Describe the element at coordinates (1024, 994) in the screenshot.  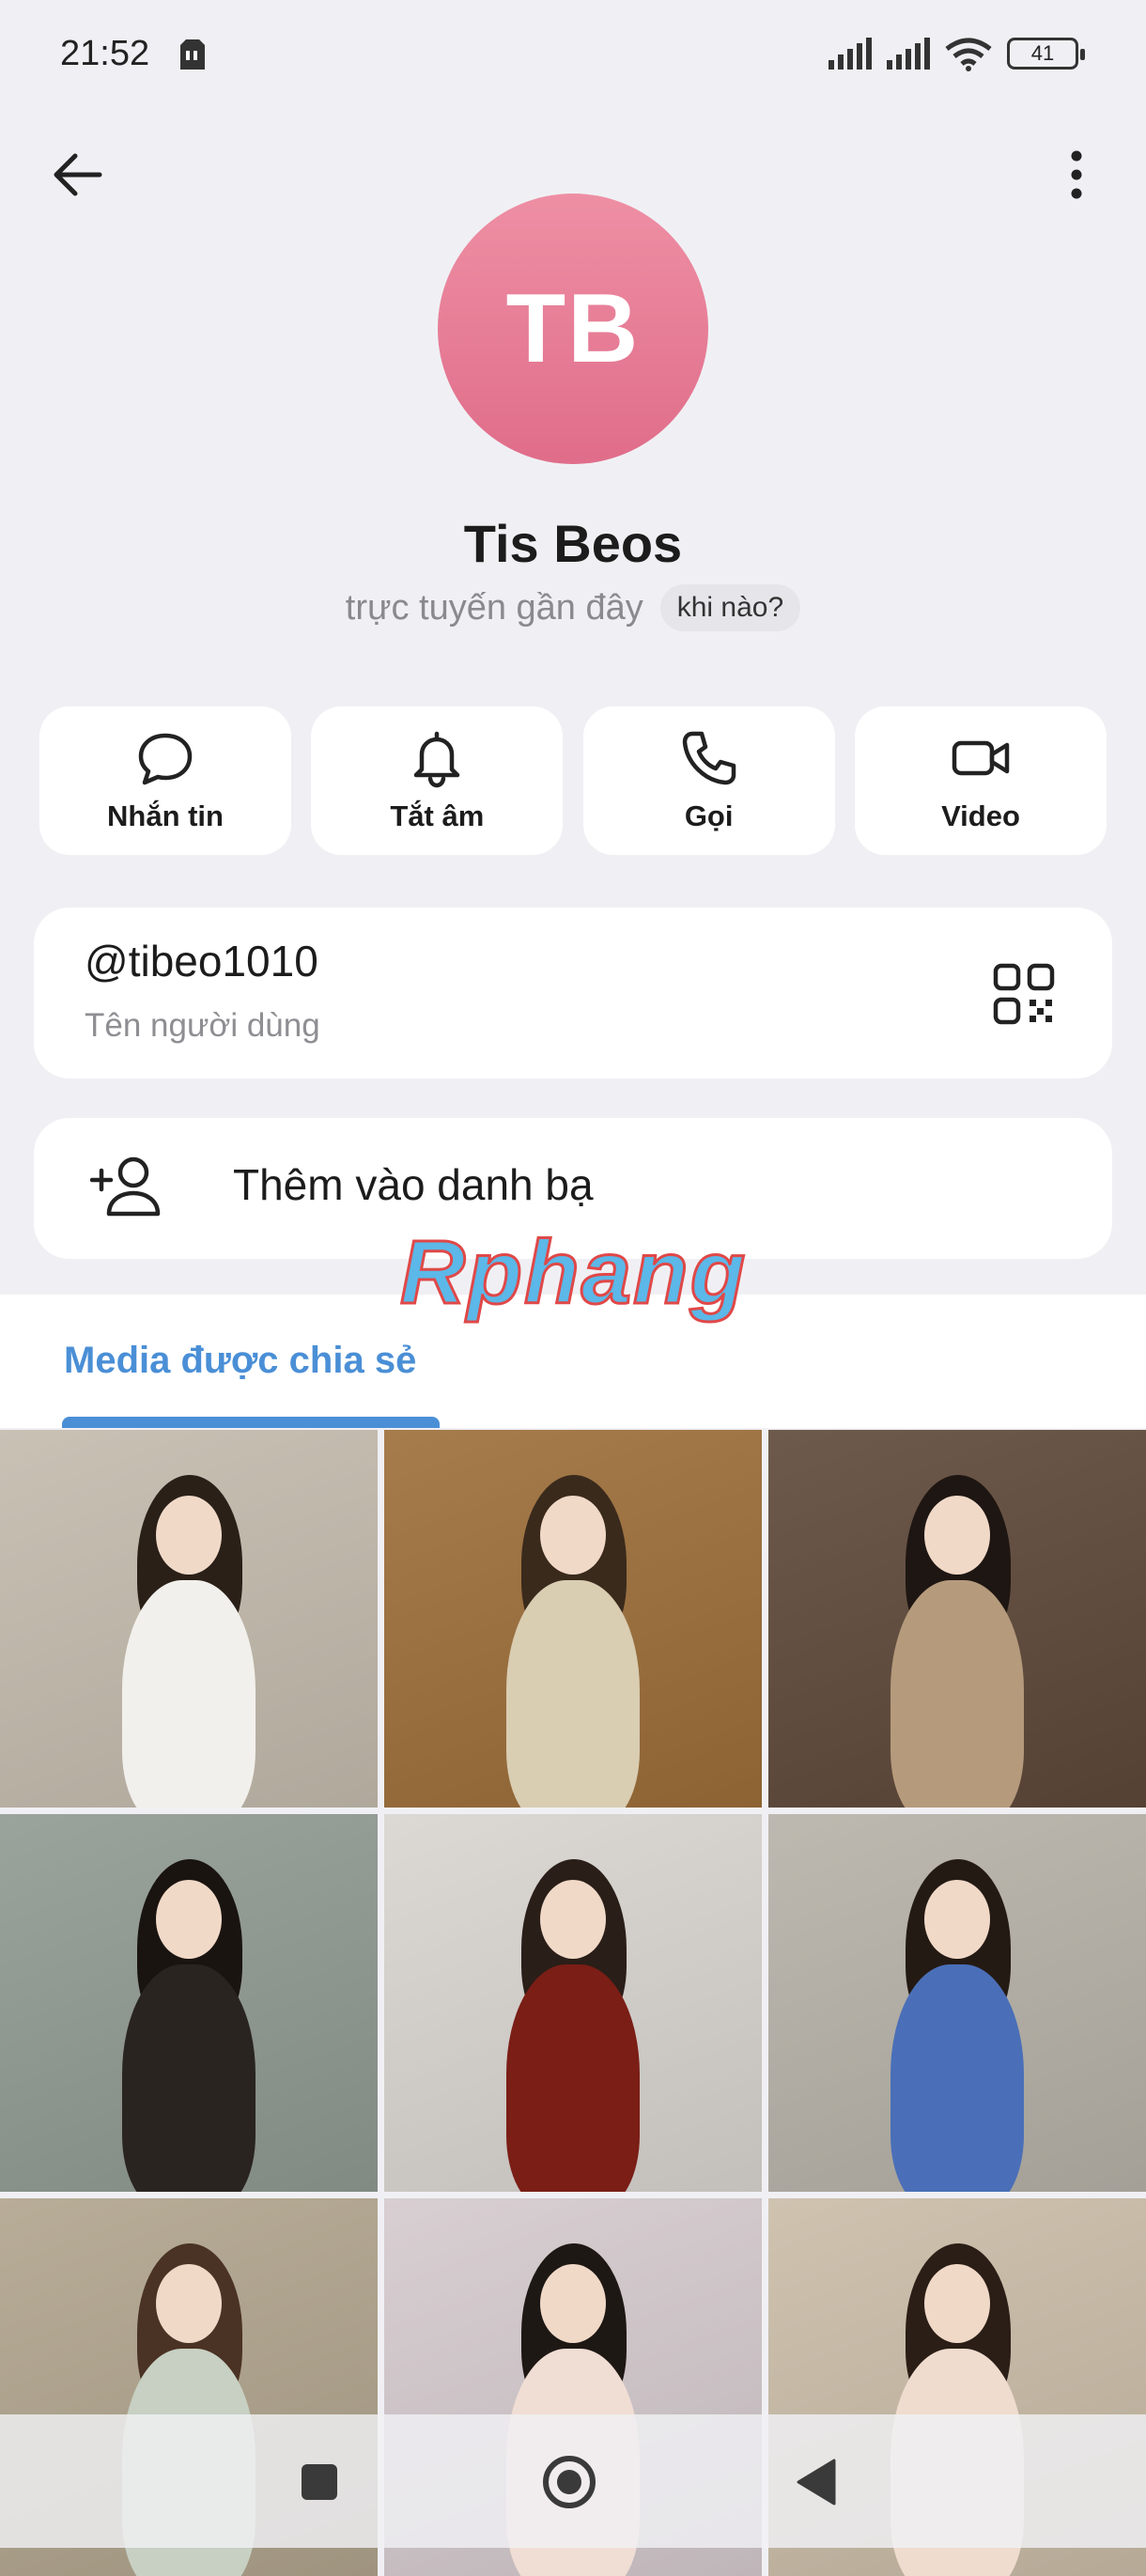
I see `qr-code-icon` at that location.